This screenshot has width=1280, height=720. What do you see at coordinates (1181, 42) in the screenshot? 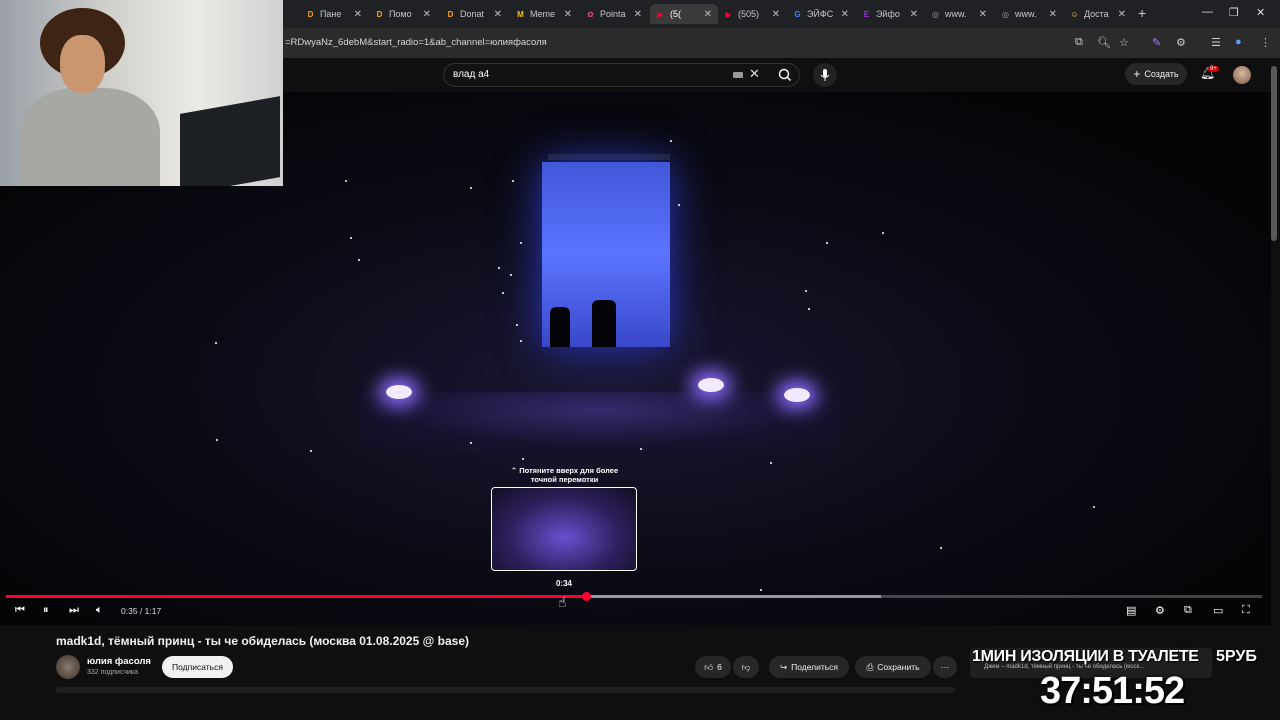
I see `extensions-icon: ⚙` at bounding box center [1181, 42].